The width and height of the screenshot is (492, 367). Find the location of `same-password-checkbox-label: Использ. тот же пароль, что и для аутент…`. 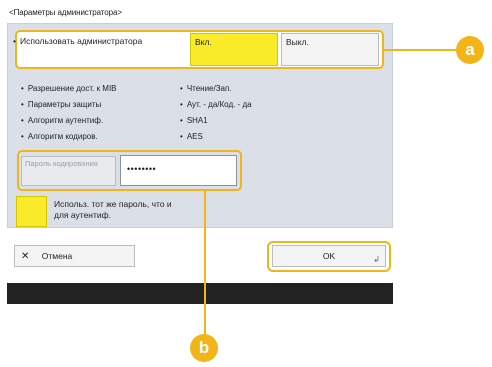

same-password-checkbox-label: Использ. тот же пароль, что и для аутент… is located at coordinates (113, 209).